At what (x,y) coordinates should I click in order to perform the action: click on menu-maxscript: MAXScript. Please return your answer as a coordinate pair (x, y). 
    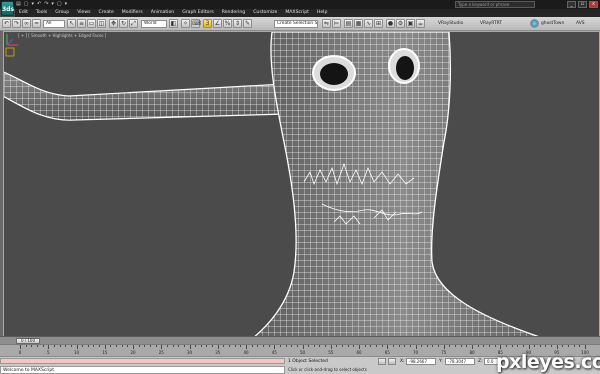
    Looking at the image, I should click on (297, 13).